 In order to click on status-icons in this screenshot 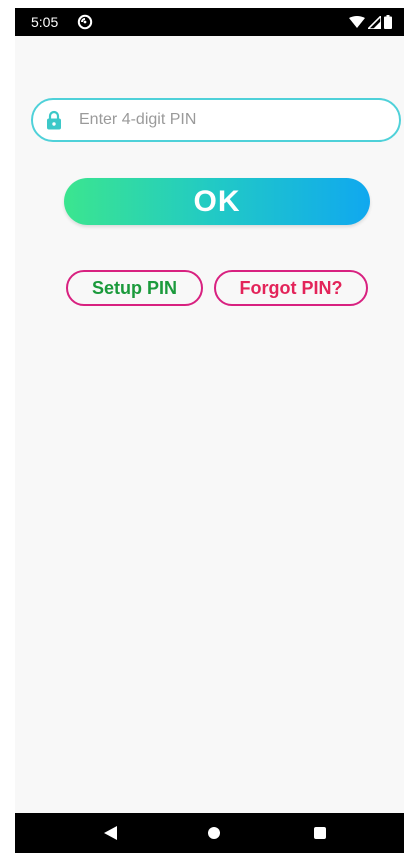, I will do `click(370, 22)`.